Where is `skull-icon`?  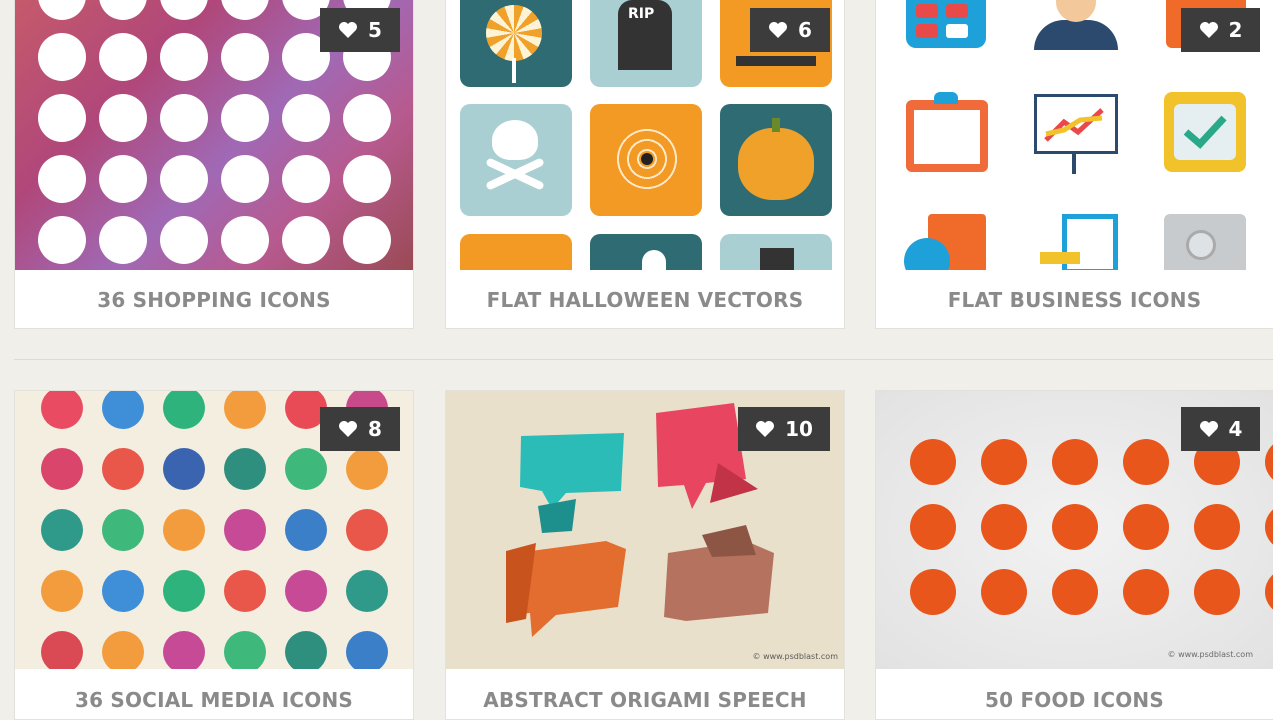 skull-icon is located at coordinates (515, 140).